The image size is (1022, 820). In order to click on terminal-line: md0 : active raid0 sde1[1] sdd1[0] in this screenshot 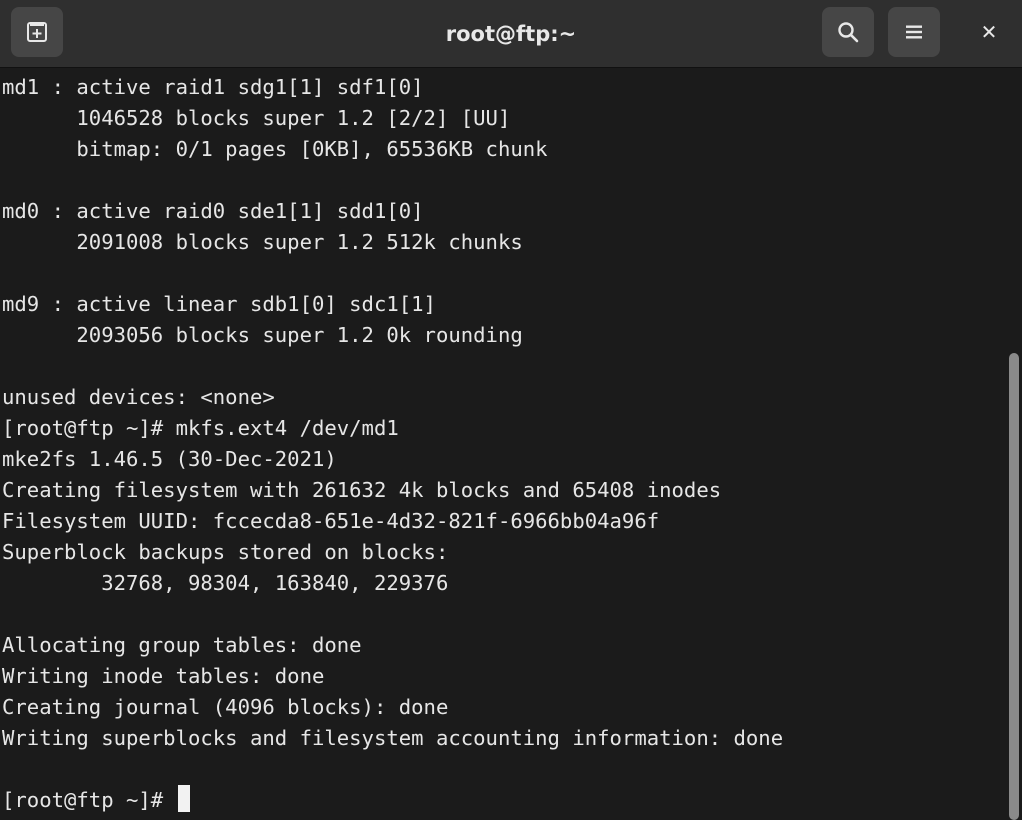, I will do `click(213, 211)`.